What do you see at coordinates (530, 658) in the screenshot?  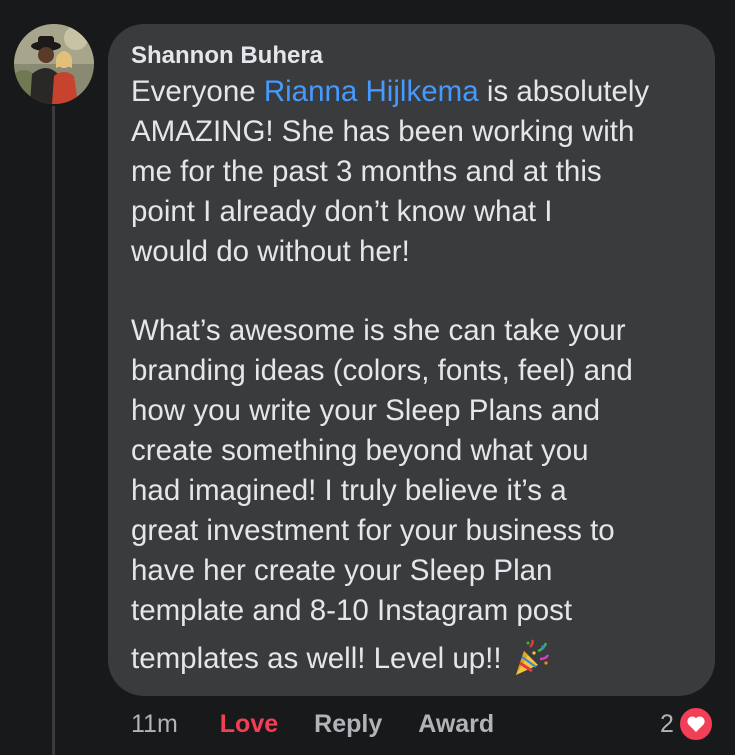 I see `party-popper-icon` at bounding box center [530, 658].